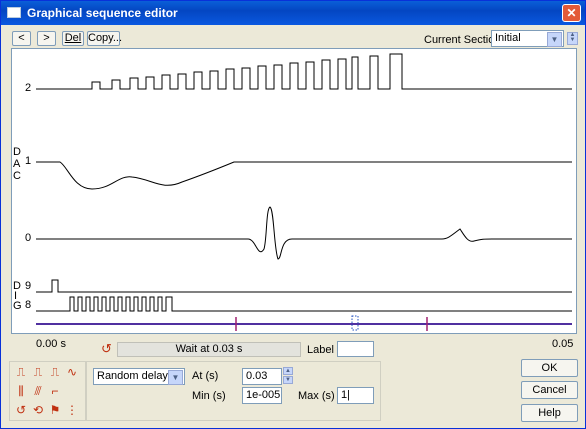 The image size is (586, 429). I want to click on close-button: ✕, so click(571, 13).